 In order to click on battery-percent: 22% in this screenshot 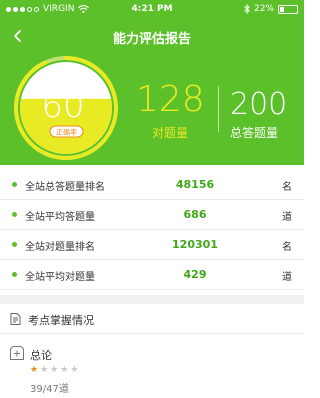, I will do `click(263, 9)`.